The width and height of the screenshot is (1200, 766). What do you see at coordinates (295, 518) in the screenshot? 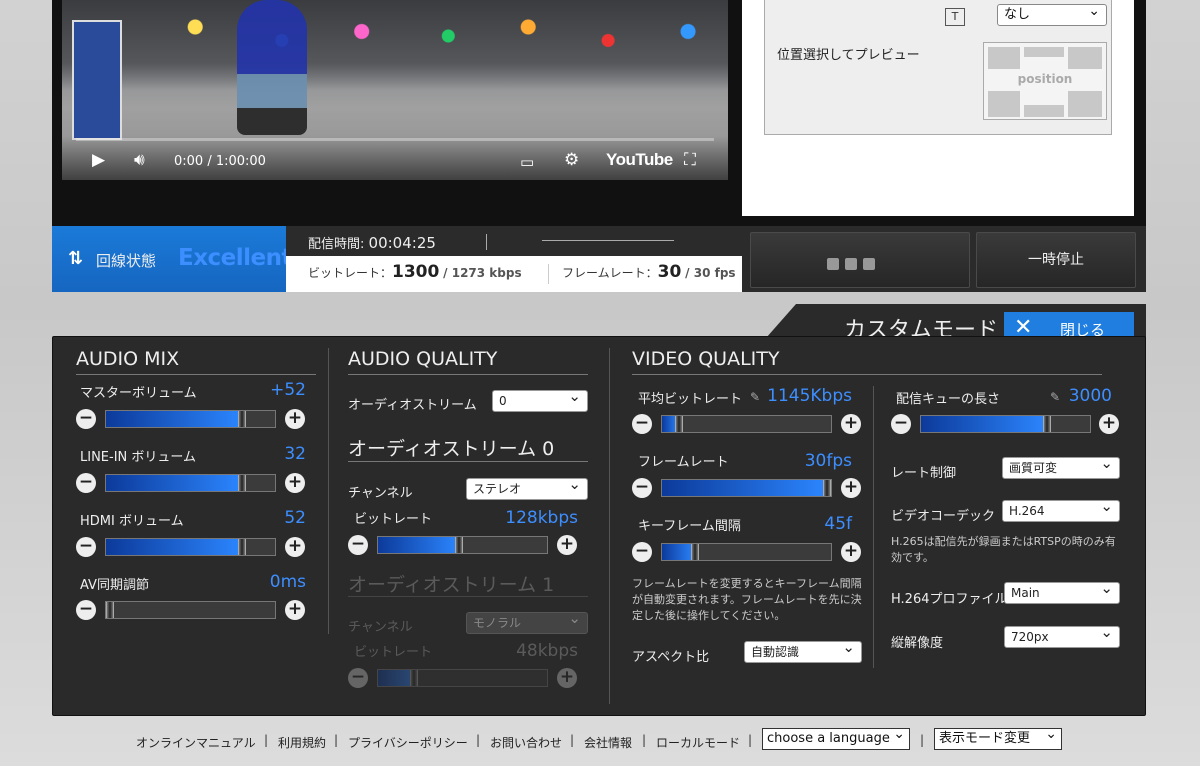
I see `hdmi-volume-value: 52` at bounding box center [295, 518].